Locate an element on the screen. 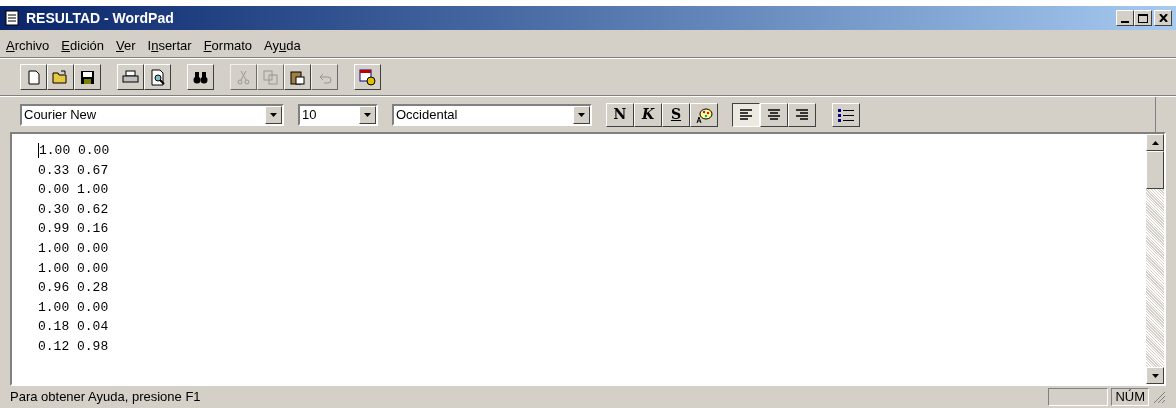  status-message: Para obtener Ayuda, presione F1 is located at coordinates (106, 397).